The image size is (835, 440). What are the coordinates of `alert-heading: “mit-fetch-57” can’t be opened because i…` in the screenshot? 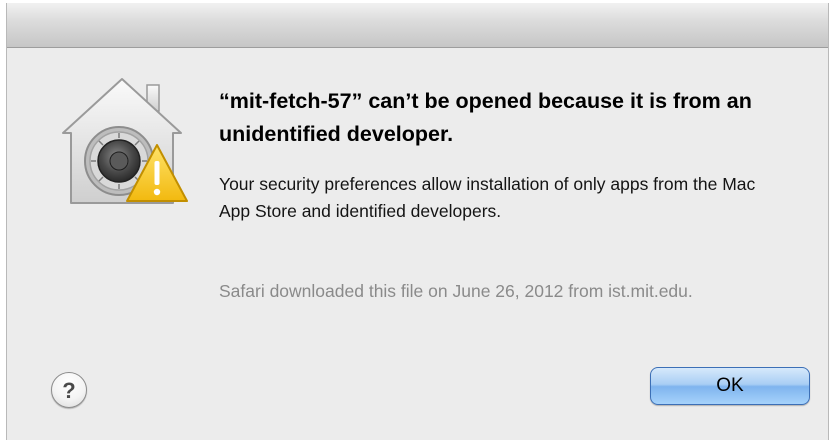 It's located at (485, 117).